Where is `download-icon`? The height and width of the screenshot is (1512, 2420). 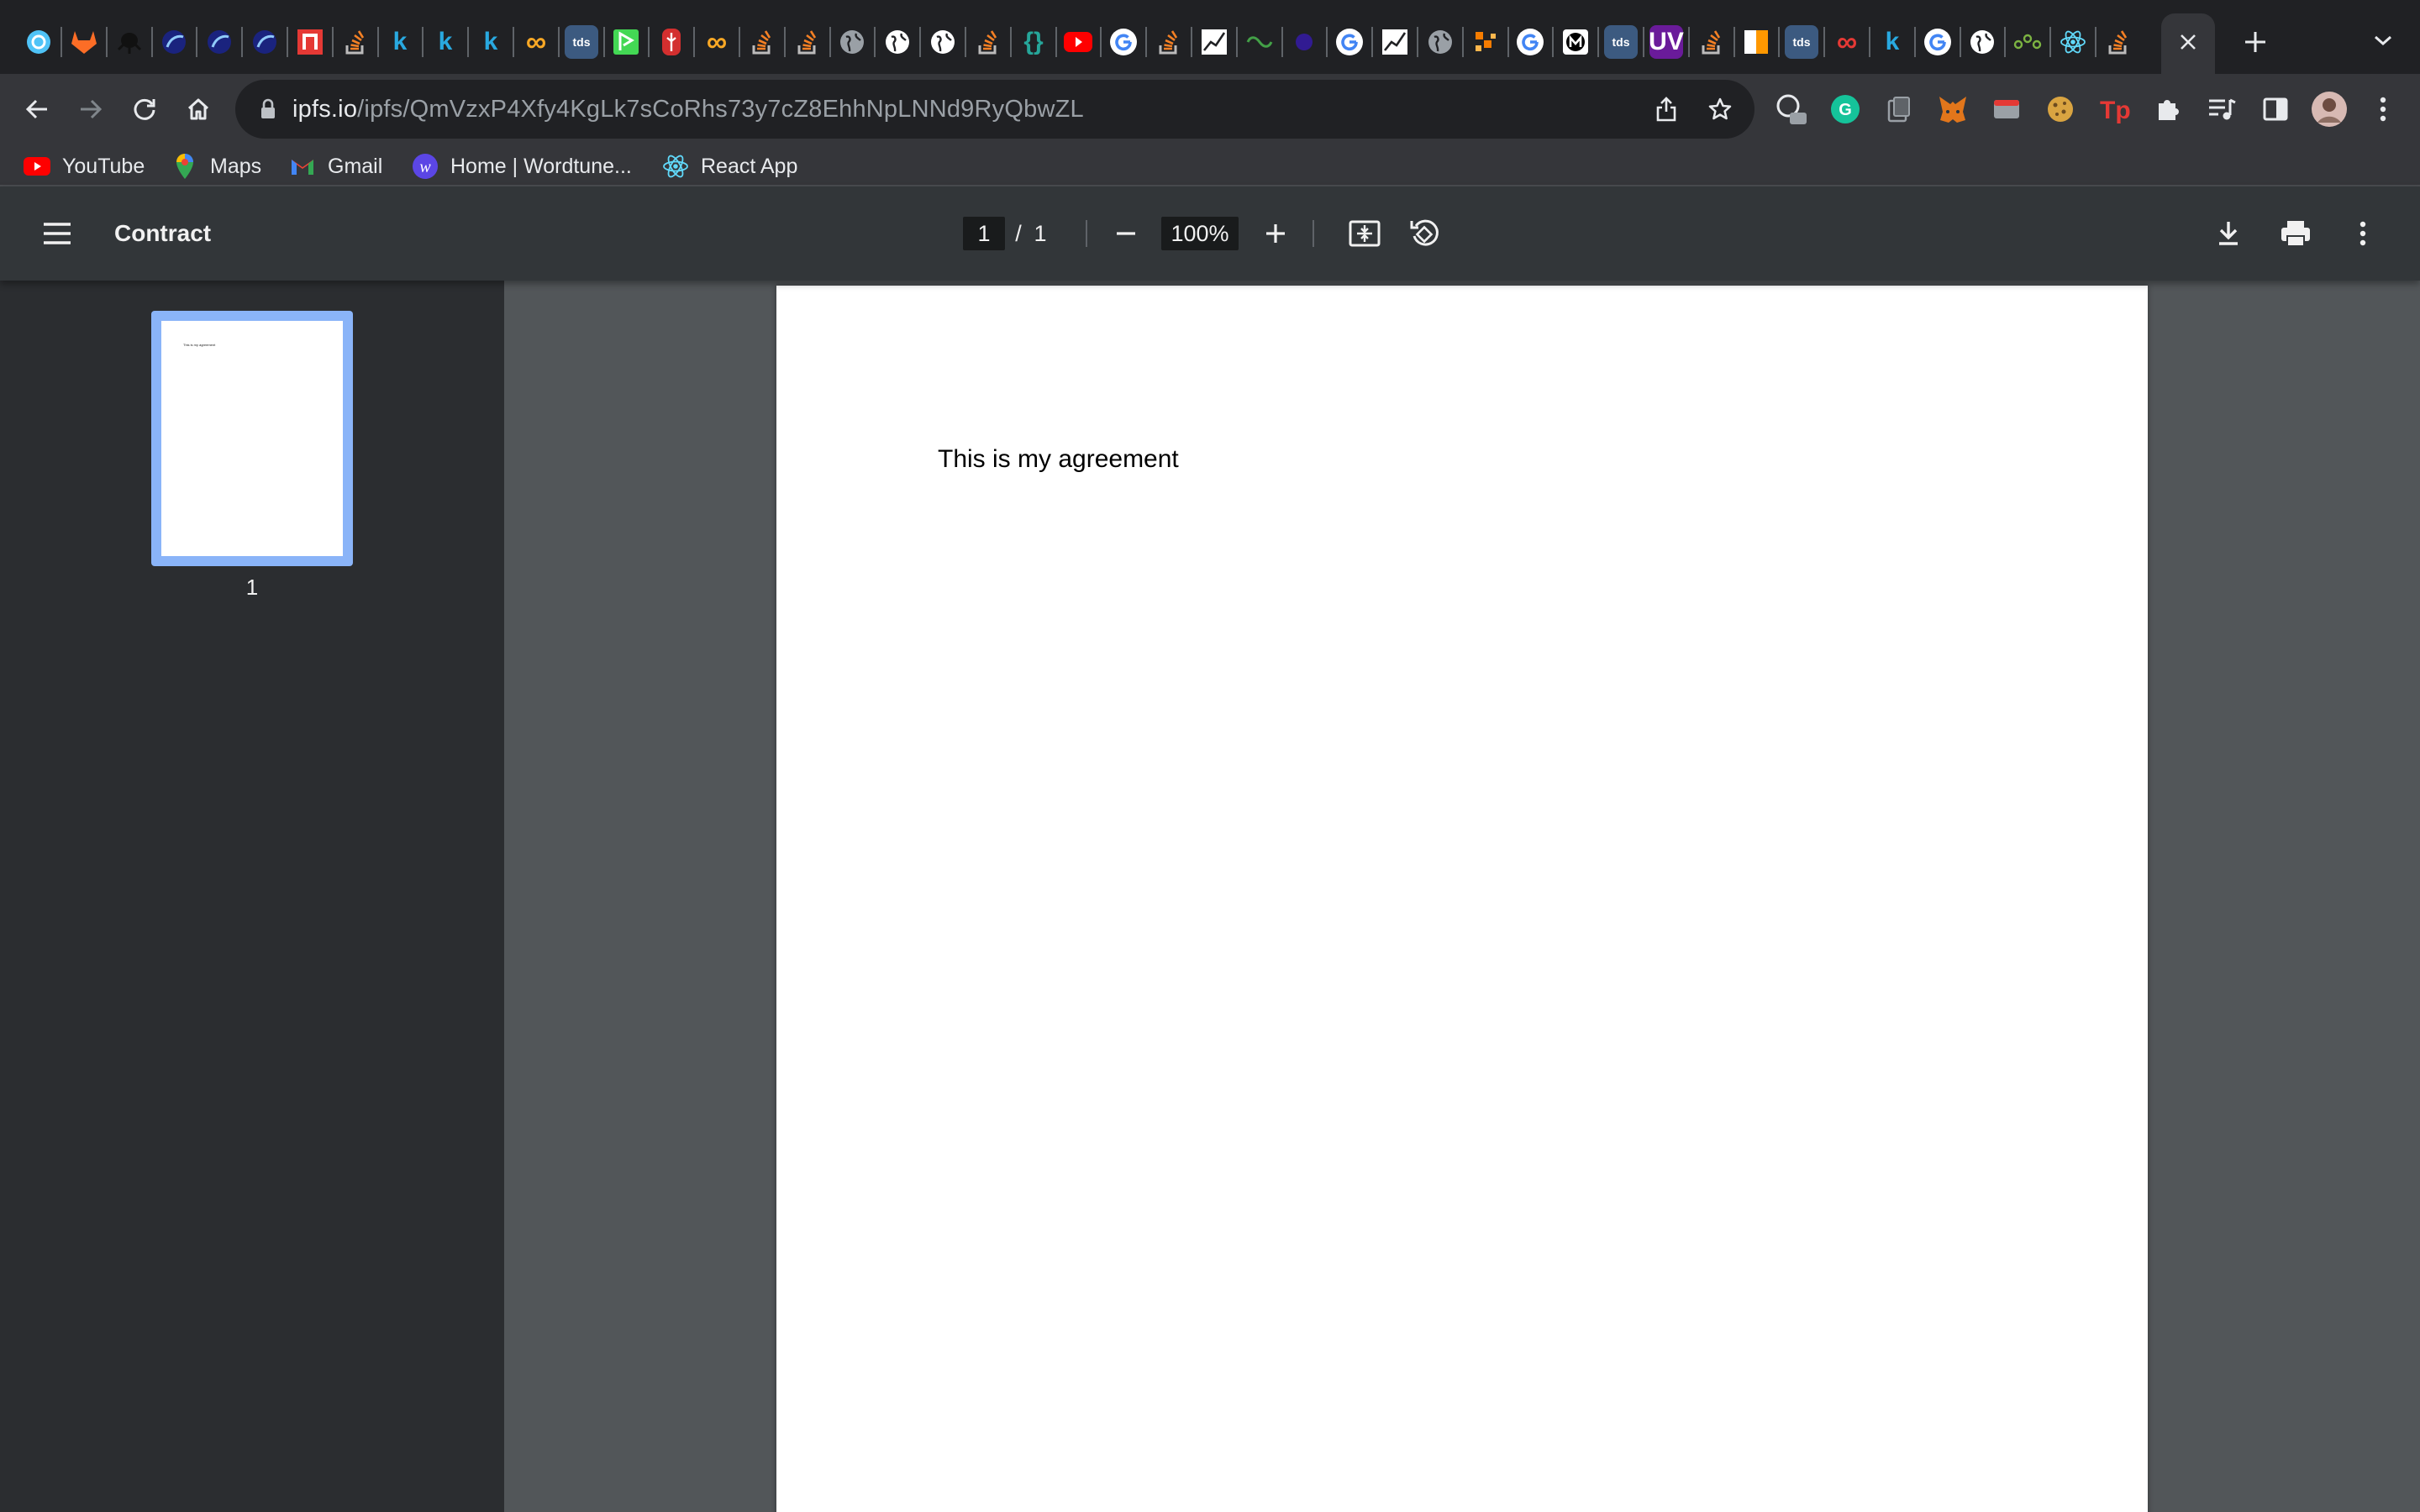
download-icon is located at coordinates (2228, 233).